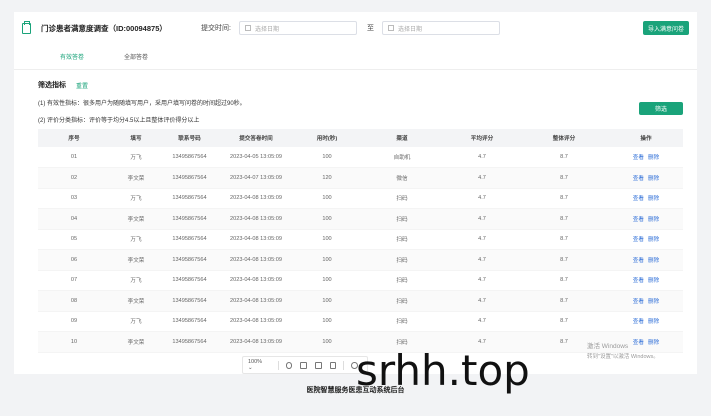  What do you see at coordinates (402, 178) in the screenshot?
I see `table-cell: 微信` at bounding box center [402, 178].